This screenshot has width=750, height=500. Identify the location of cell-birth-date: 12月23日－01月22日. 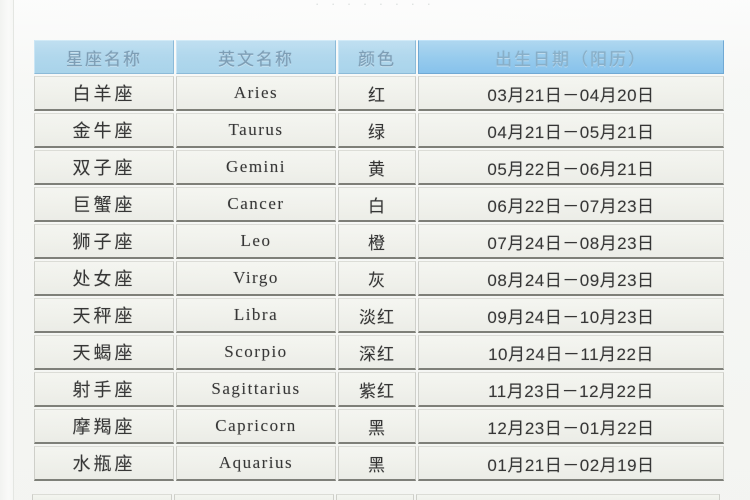
(571, 426).